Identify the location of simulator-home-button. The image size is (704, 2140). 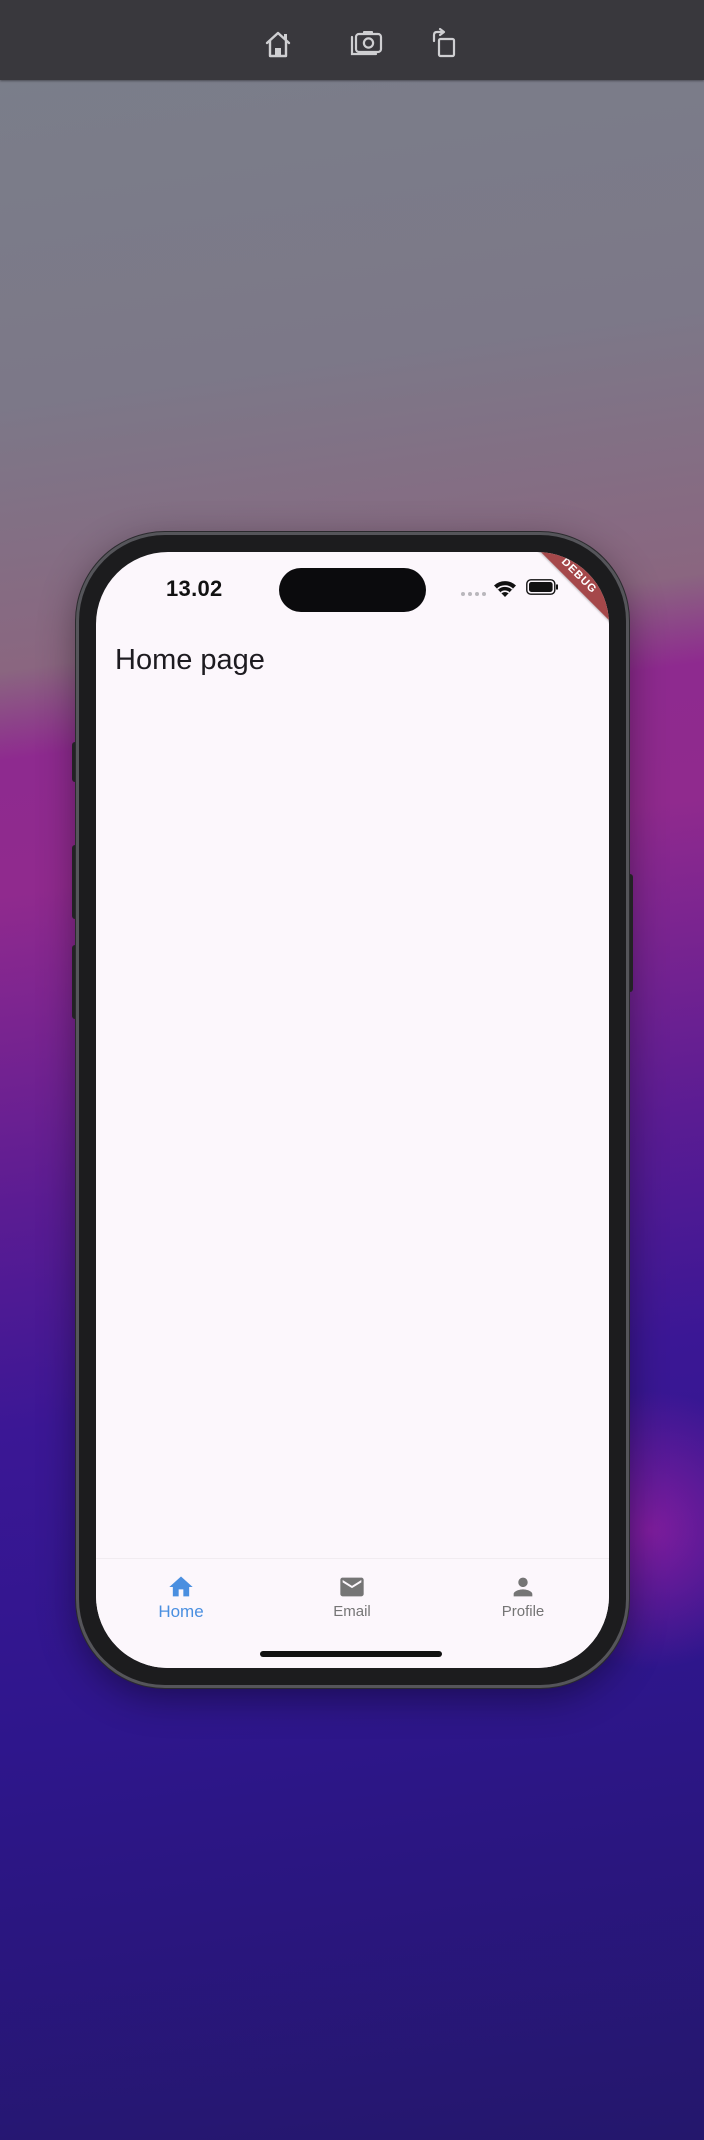
(278, 44).